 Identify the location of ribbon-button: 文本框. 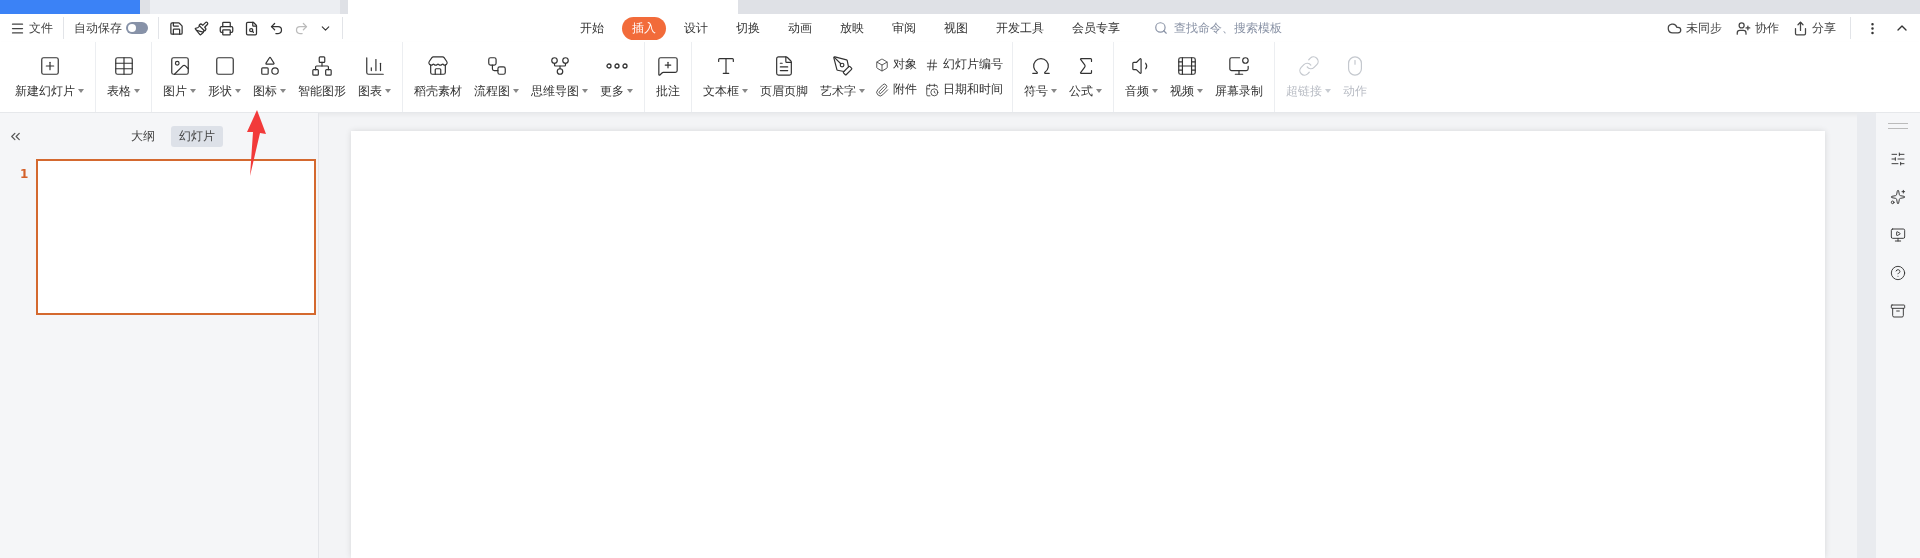
(725, 77).